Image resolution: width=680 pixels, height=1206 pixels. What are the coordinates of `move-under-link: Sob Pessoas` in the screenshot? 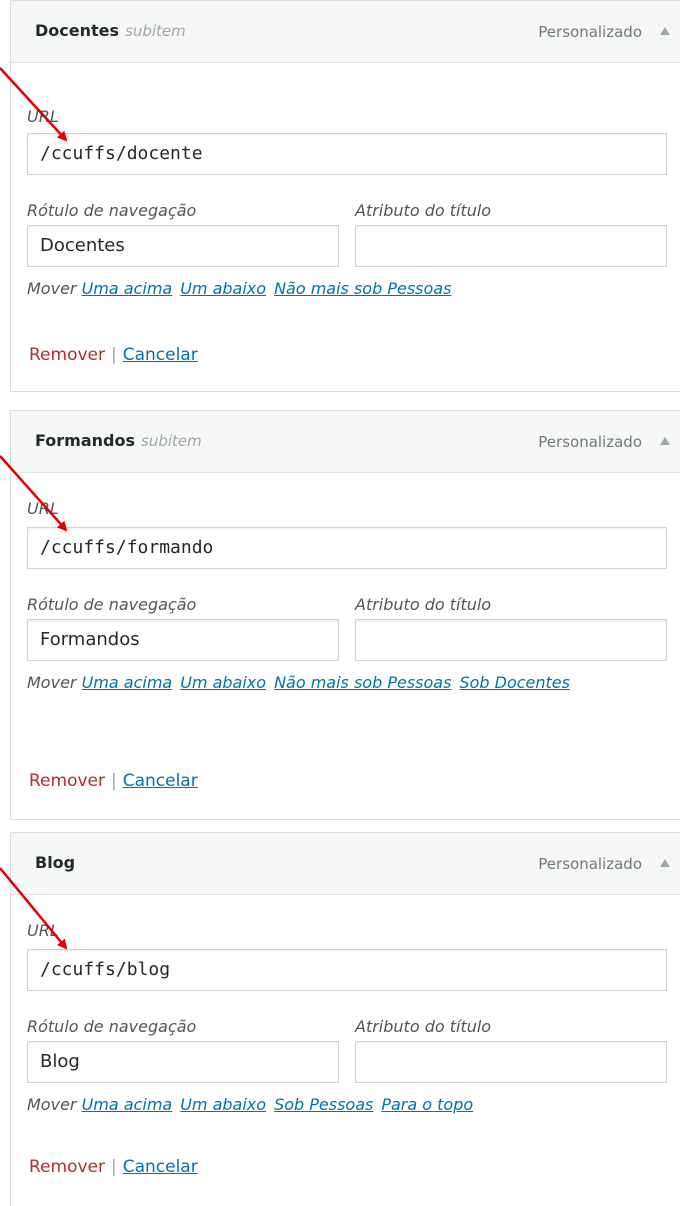 It's located at (323, 1104).